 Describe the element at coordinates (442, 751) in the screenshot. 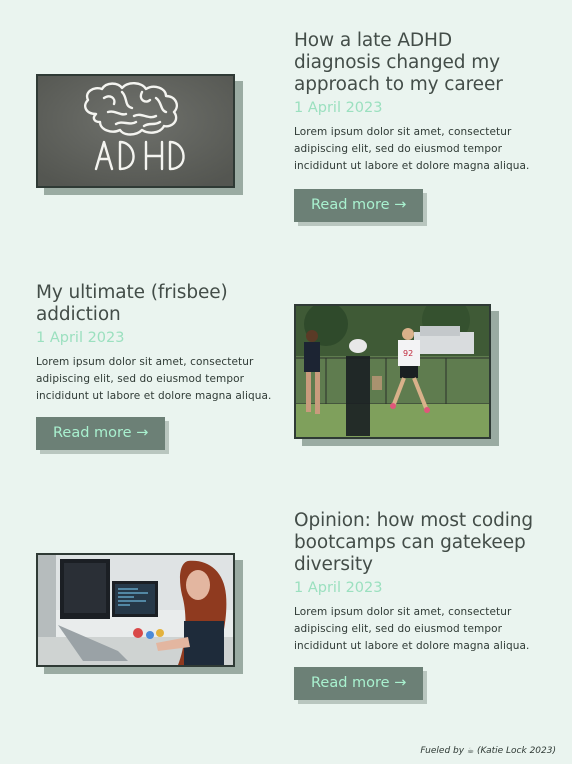

I see `footer-prefix: Fueled by` at that location.